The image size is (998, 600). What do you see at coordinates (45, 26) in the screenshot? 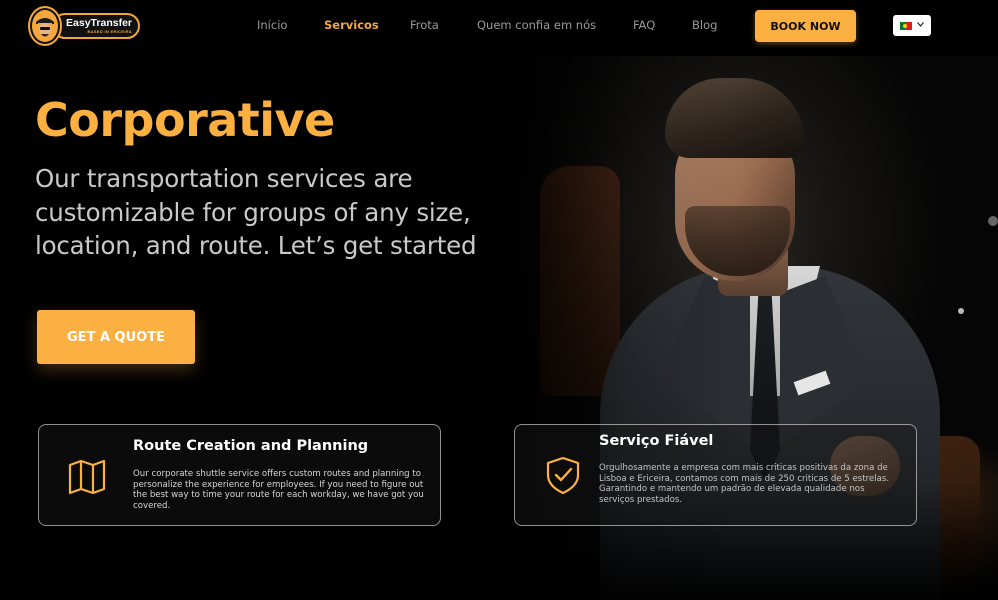
I see `driver-mascot-icon` at bounding box center [45, 26].